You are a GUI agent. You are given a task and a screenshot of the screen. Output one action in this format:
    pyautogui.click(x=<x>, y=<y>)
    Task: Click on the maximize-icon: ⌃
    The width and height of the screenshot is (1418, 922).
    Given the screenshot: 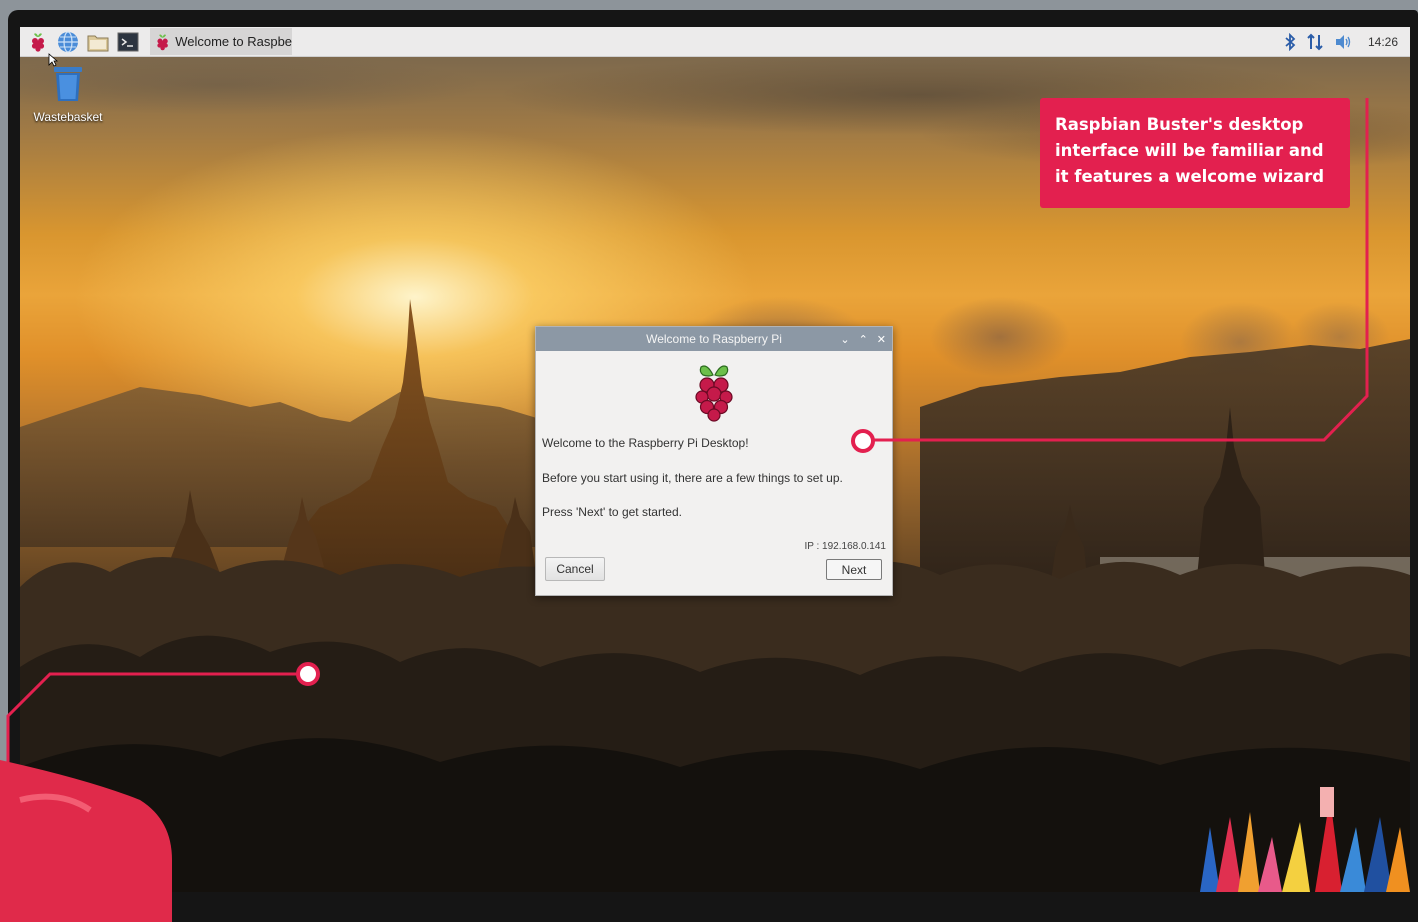 What is the action you would take?
    pyautogui.click(x=863, y=339)
    